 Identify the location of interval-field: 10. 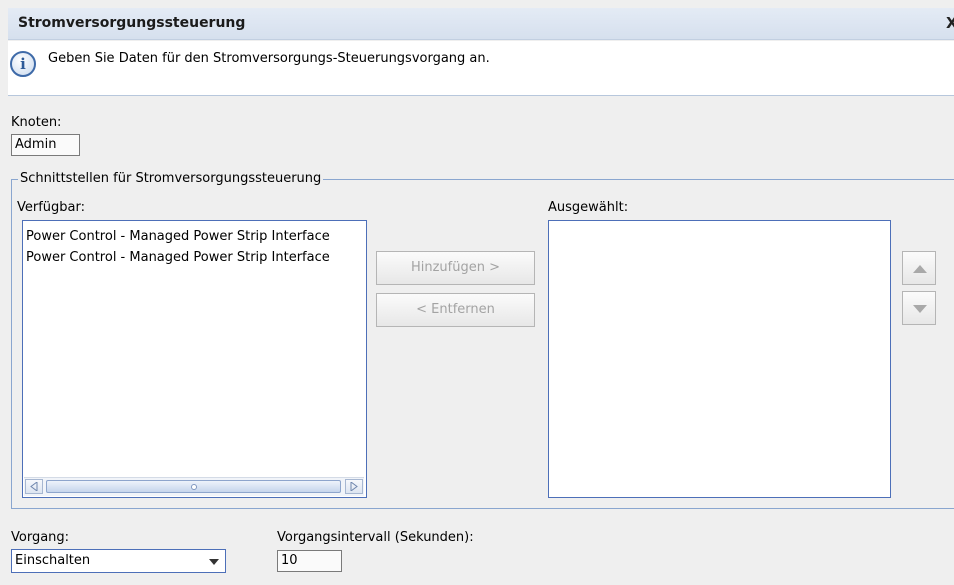
(309, 561).